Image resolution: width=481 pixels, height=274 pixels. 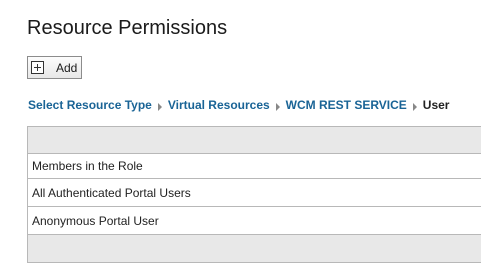 What do you see at coordinates (254, 140) in the screenshot?
I see `table-toolbar-bar` at bounding box center [254, 140].